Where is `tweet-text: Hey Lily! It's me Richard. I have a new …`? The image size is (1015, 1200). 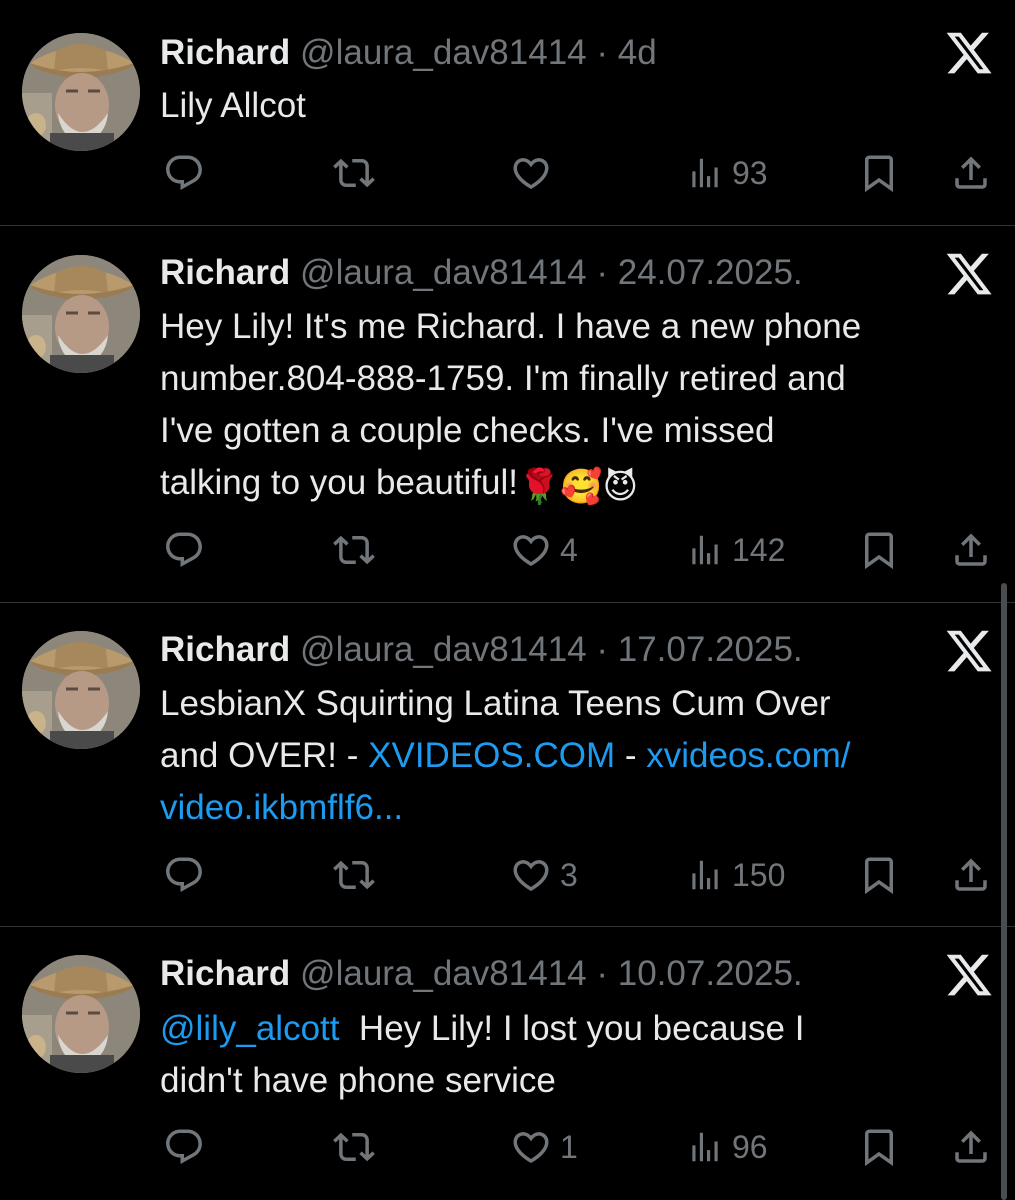 tweet-text: Hey Lily! It's me Richard. I have a new … is located at coordinates (580, 407).